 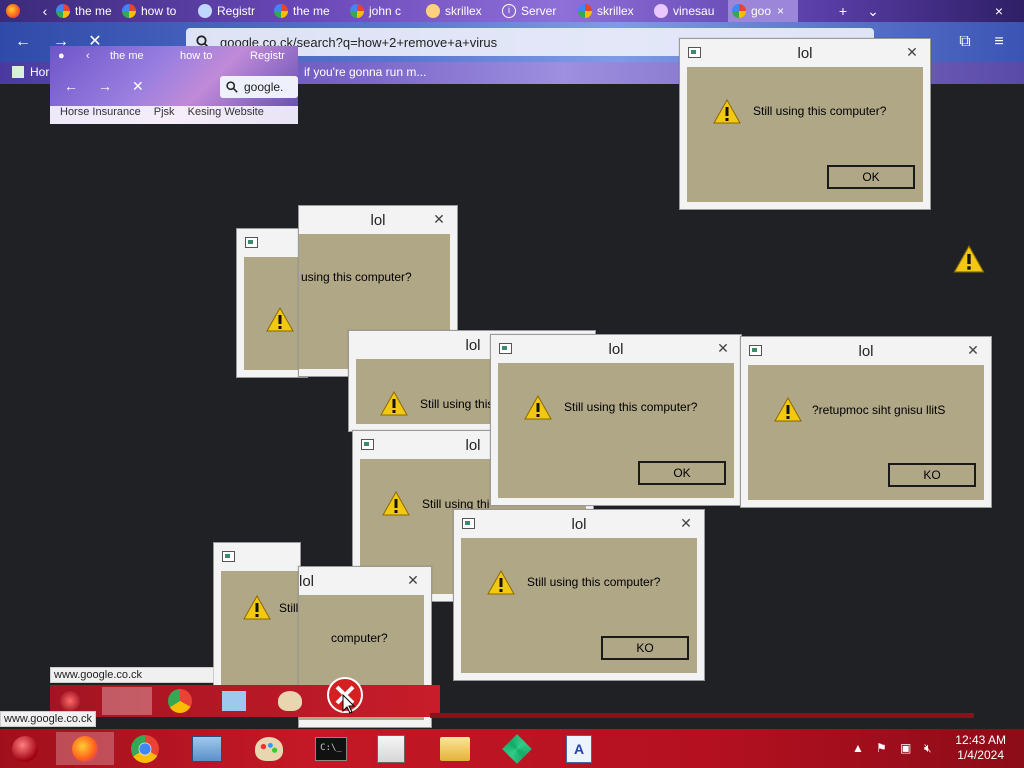 I want to click on wordpad-icon: A, so click(x=579, y=748).